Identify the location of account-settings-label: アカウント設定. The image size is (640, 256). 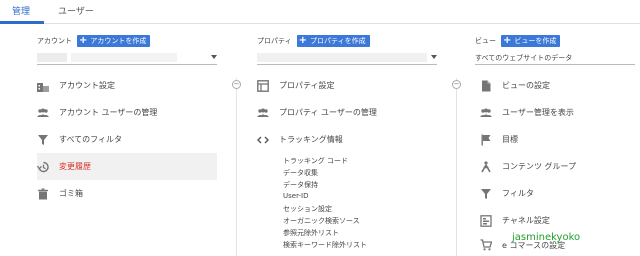
(87, 85).